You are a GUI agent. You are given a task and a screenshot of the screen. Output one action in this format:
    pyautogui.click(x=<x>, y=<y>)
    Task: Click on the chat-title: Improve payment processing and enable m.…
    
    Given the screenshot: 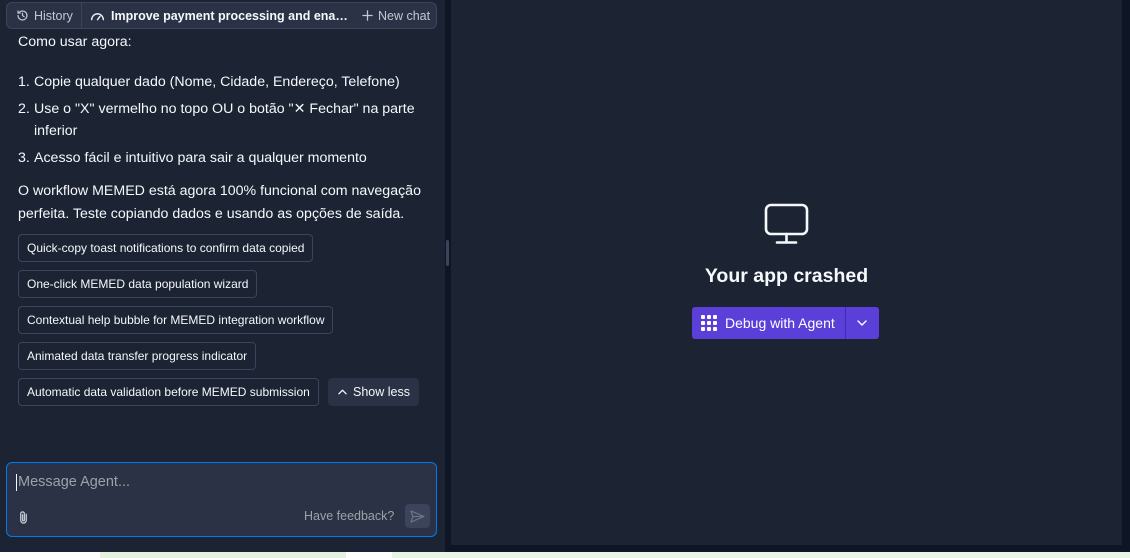 What is the action you would take?
    pyautogui.click(x=232, y=15)
    